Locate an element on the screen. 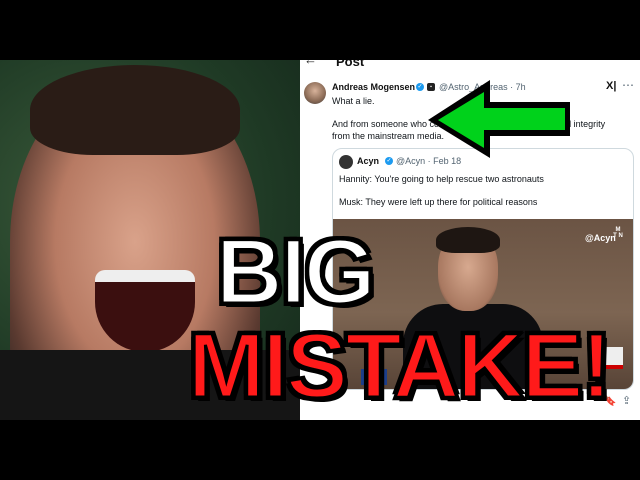 The image size is (640, 480). avatar is located at coordinates (315, 93).